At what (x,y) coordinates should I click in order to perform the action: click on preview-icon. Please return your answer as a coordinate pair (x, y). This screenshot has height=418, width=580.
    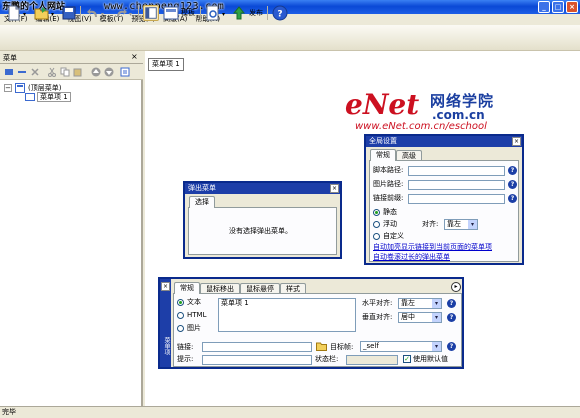
    Looking at the image, I should click on (213, 13).